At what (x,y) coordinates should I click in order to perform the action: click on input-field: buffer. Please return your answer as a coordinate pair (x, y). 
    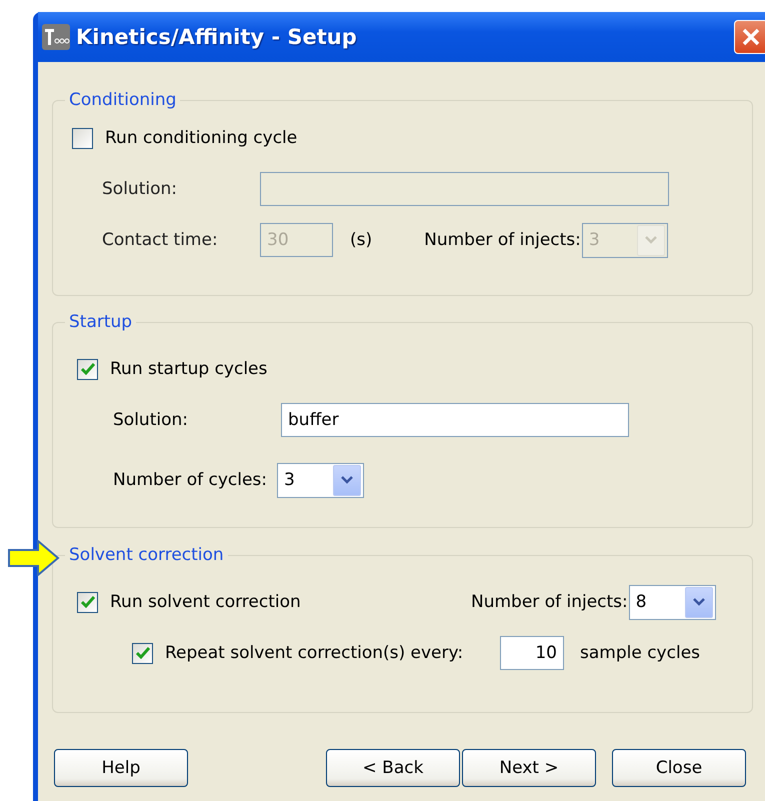
    Looking at the image, I should click on (455, 420).